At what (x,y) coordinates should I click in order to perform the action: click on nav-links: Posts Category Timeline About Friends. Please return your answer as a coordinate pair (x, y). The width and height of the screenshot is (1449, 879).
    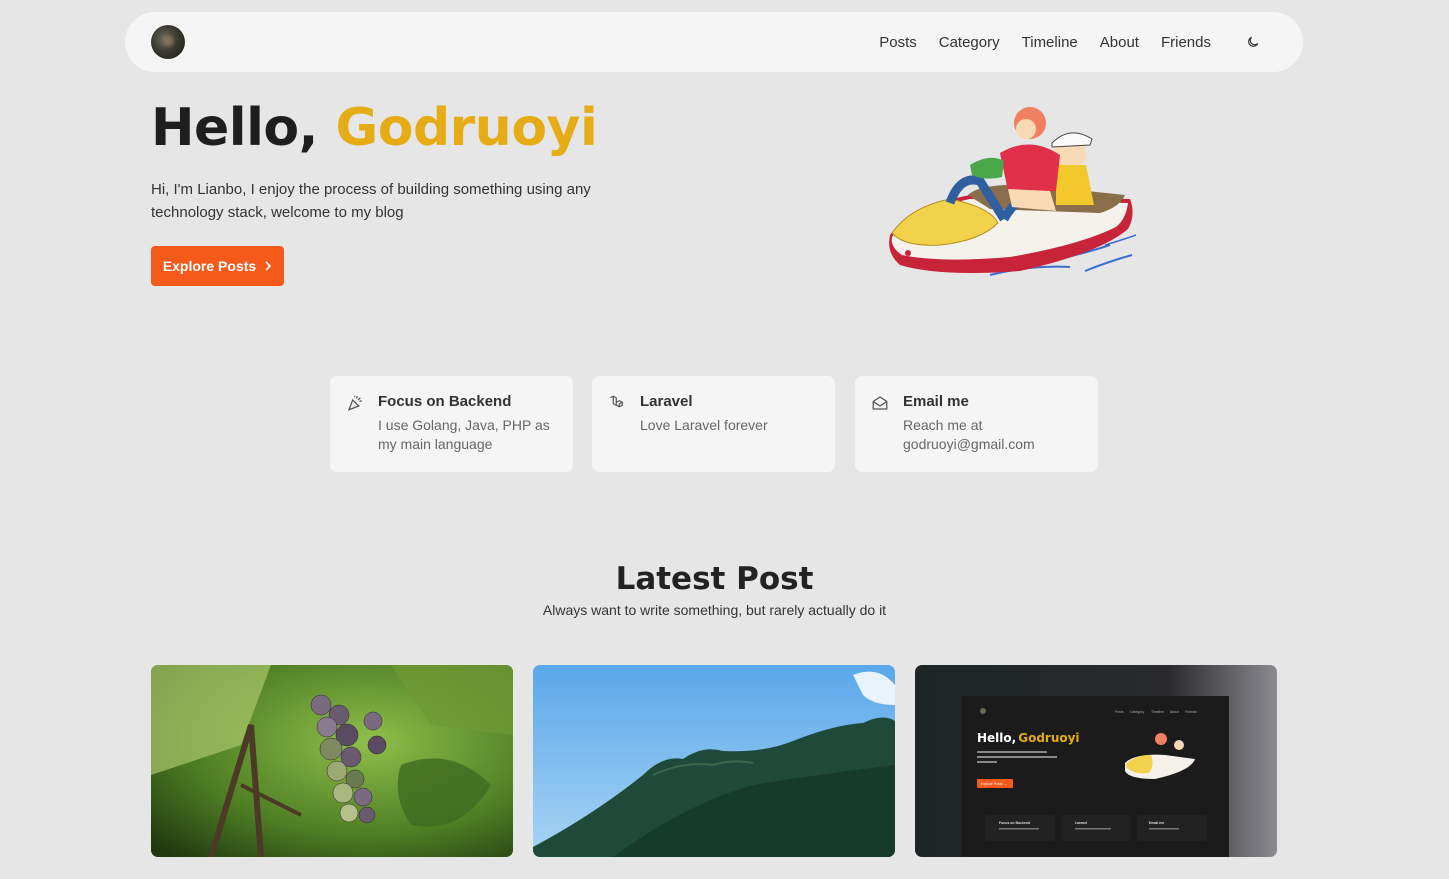
    Looking at the image, I should click on (1070, 42).